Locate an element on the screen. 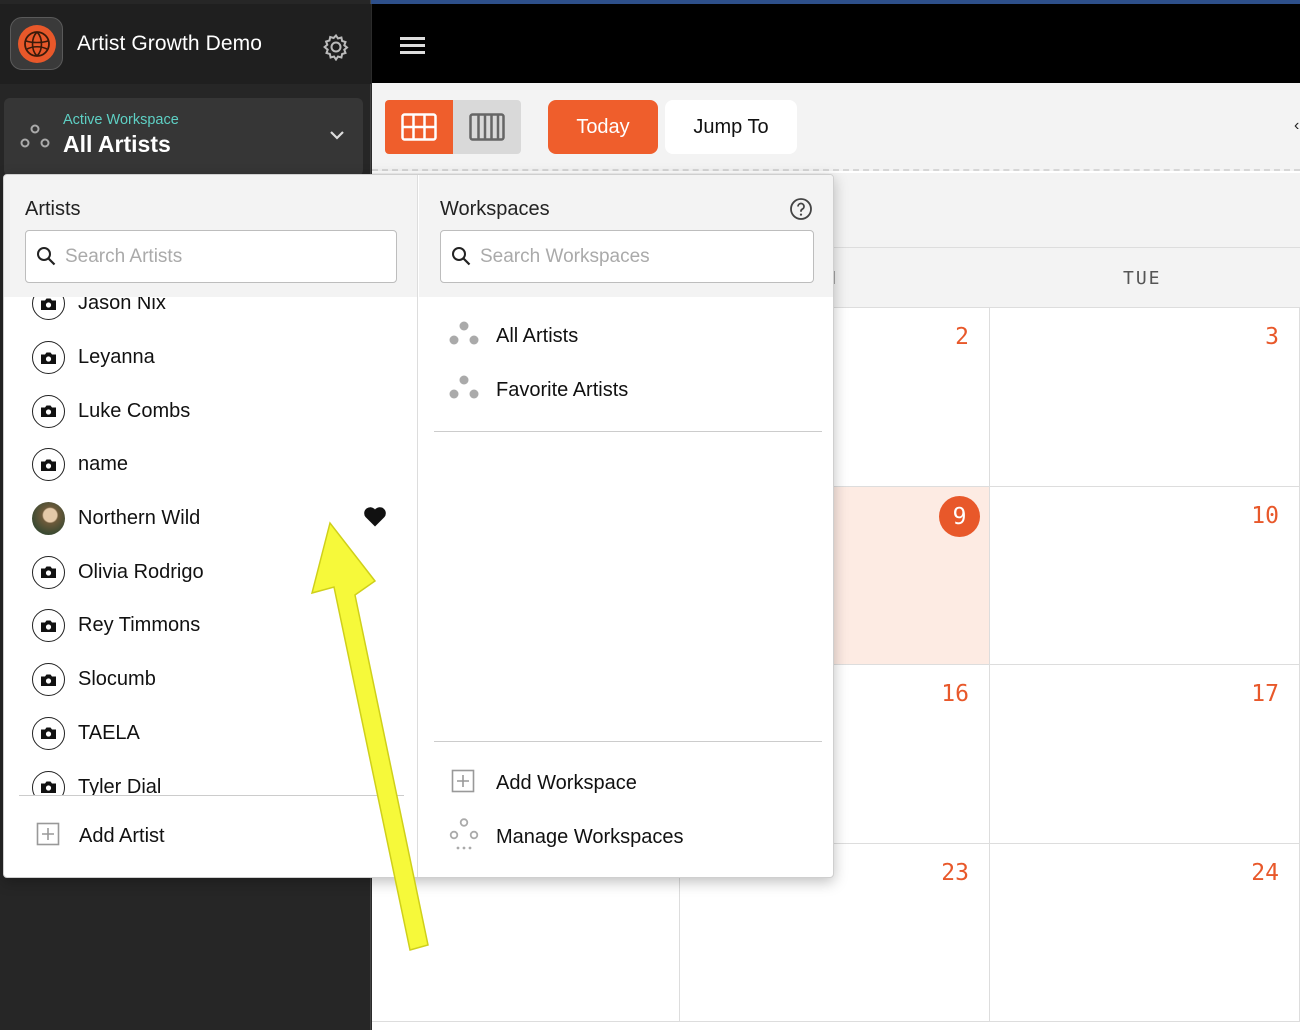  workspace-item: Favorite Artists is located at coordinates (626, 390).